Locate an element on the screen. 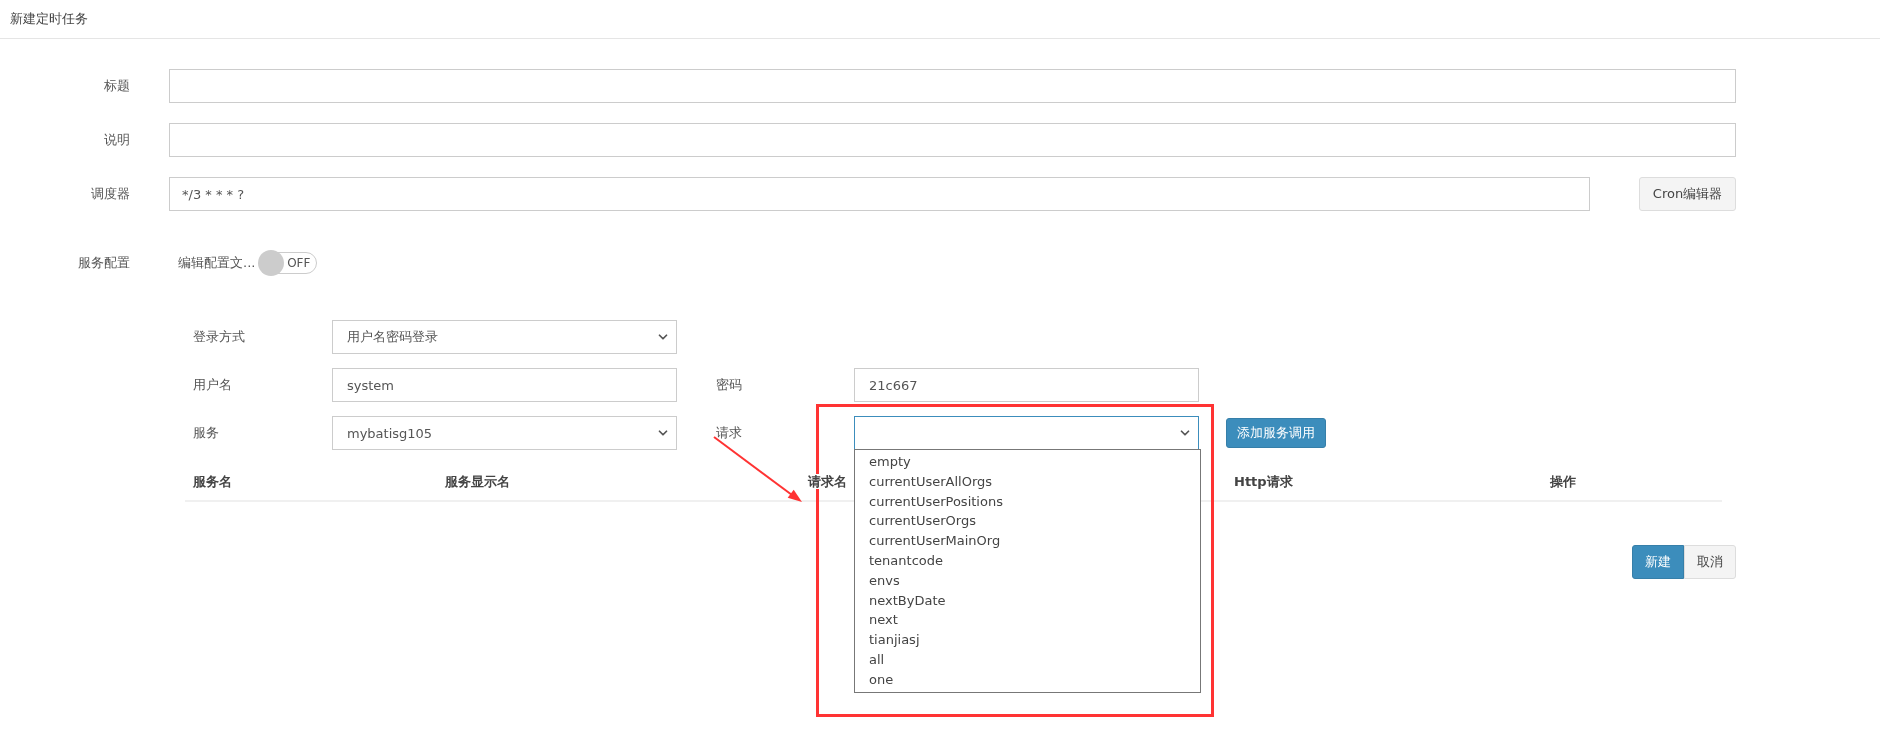 This screenshot has width=1880, height=748. service-select: mybatisg105 is located at coordinates (504, 433).